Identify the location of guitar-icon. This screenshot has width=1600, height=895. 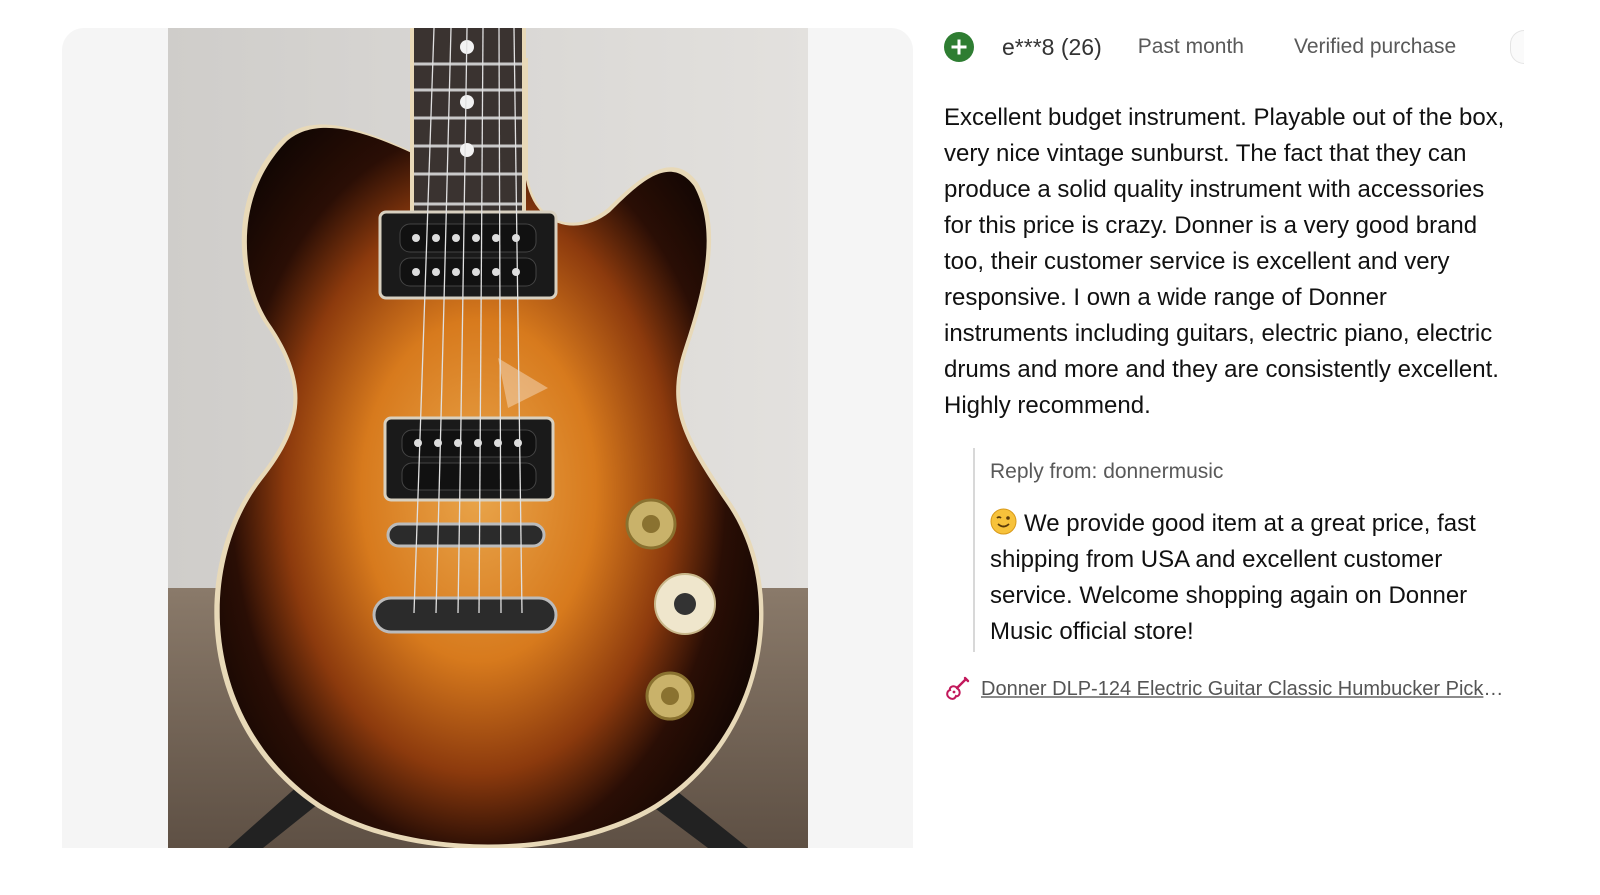
(957, 689).